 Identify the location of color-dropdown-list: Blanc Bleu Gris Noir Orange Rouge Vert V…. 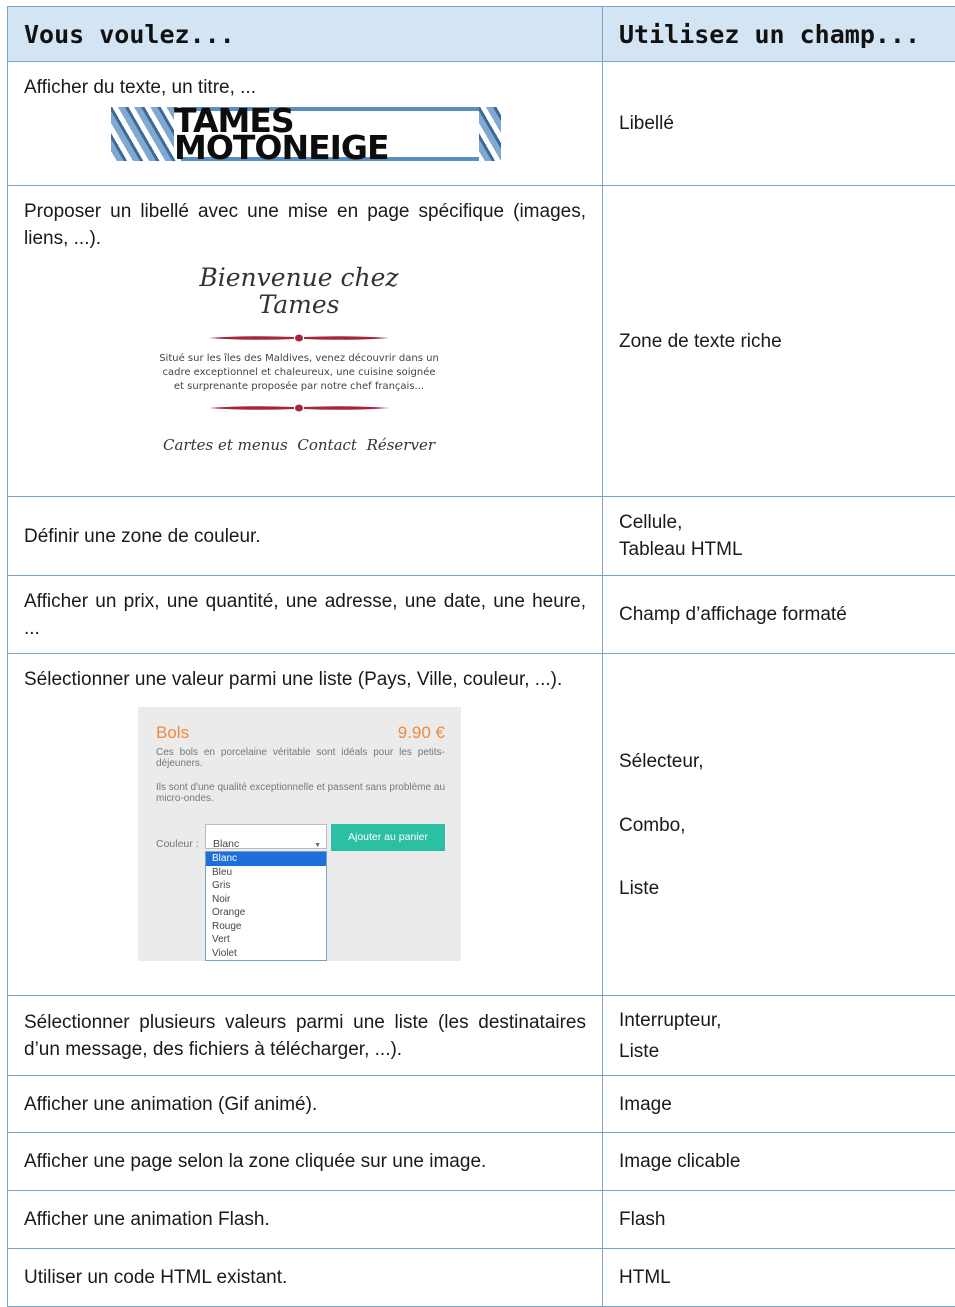
(266, 906).